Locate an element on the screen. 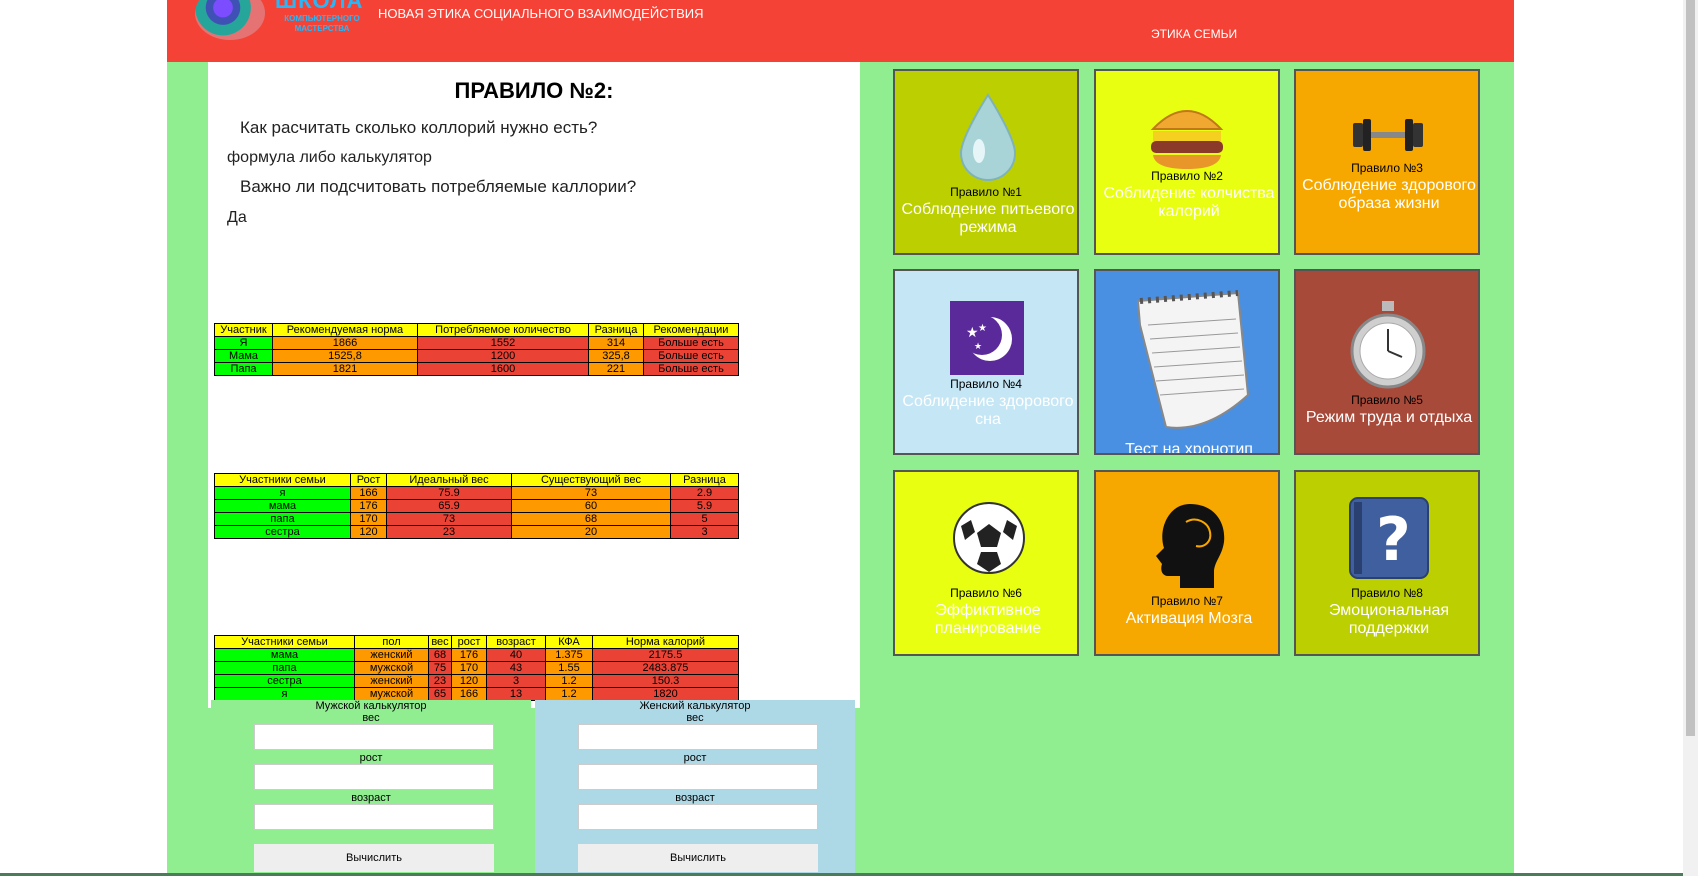 This screenshot has width=1698, height=876. table-cell: 75.9 is located at coordinates (449, 493).